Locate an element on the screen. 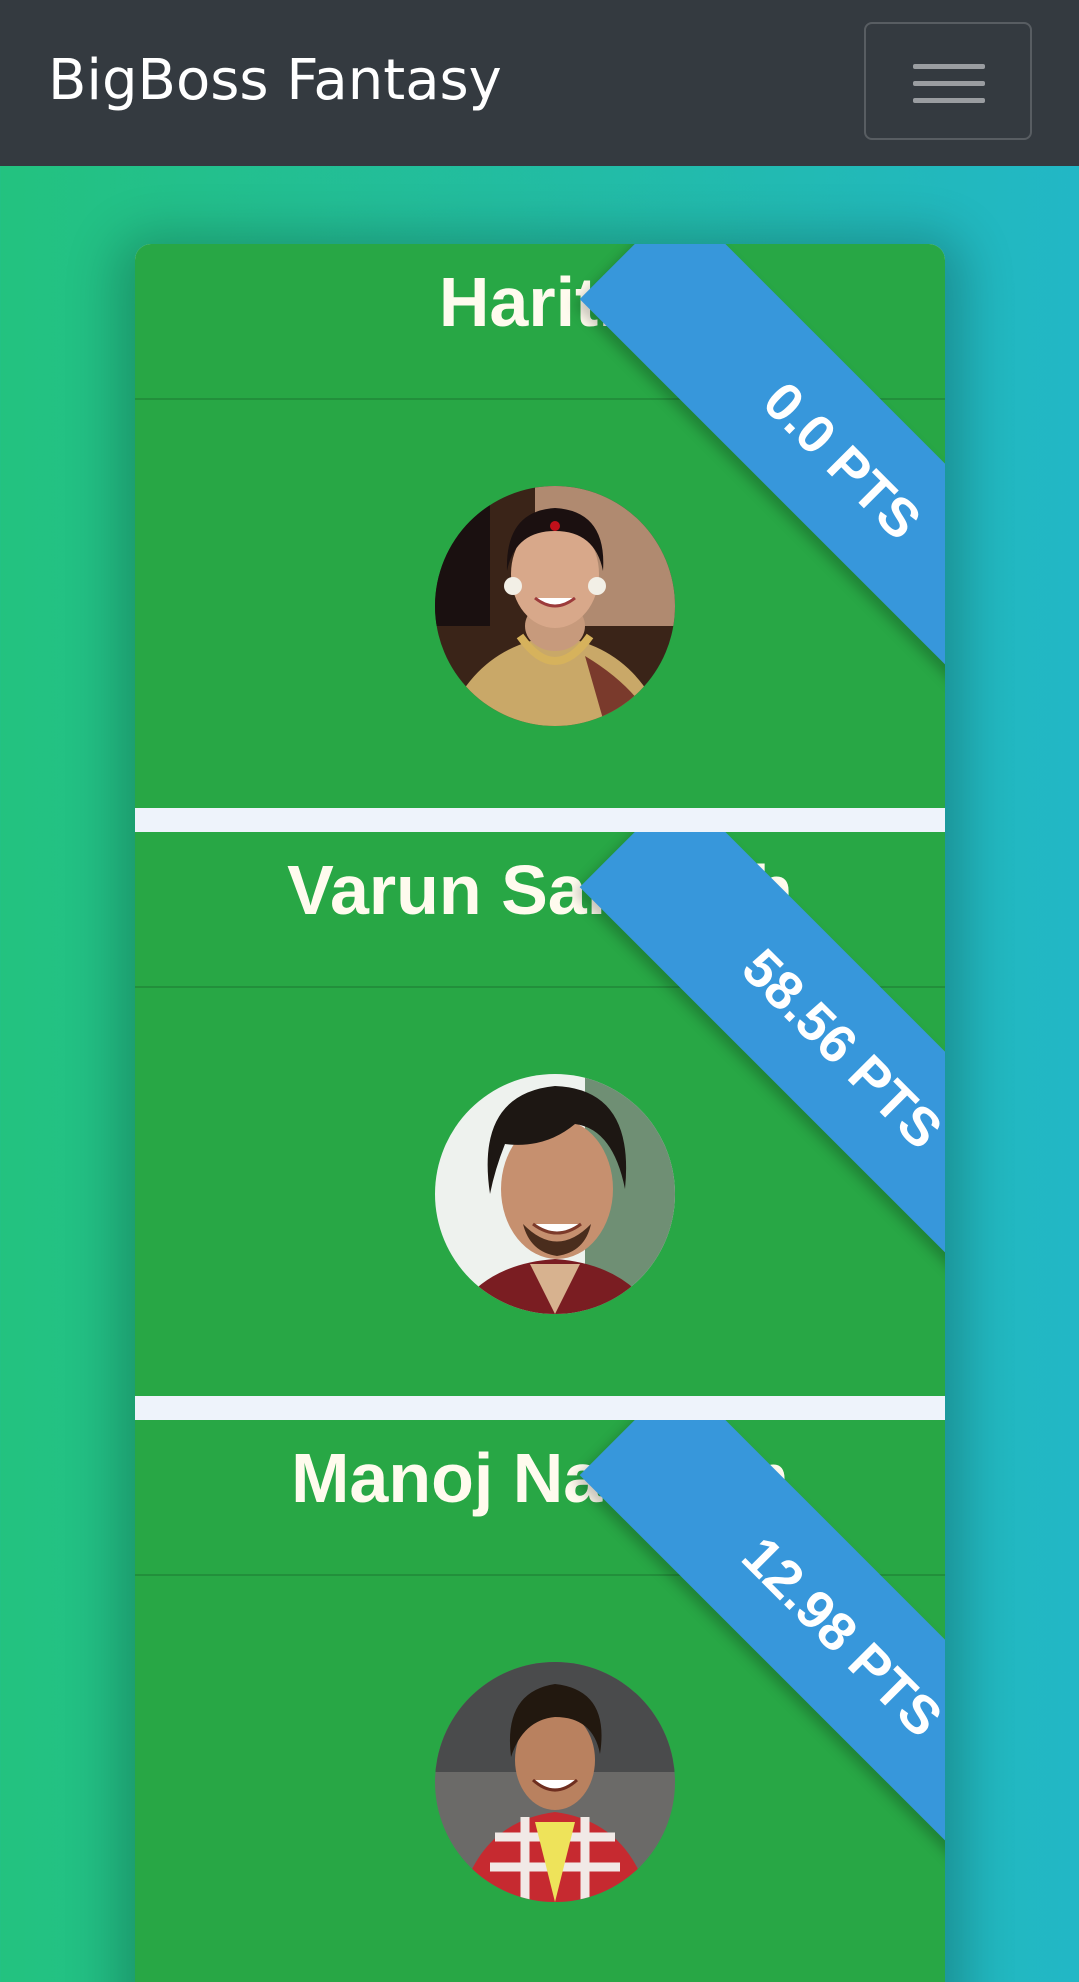 This screenshot has height=1982, width=1079. contestant-name: Manoj Nandam is located at coordinates (540, 1478).